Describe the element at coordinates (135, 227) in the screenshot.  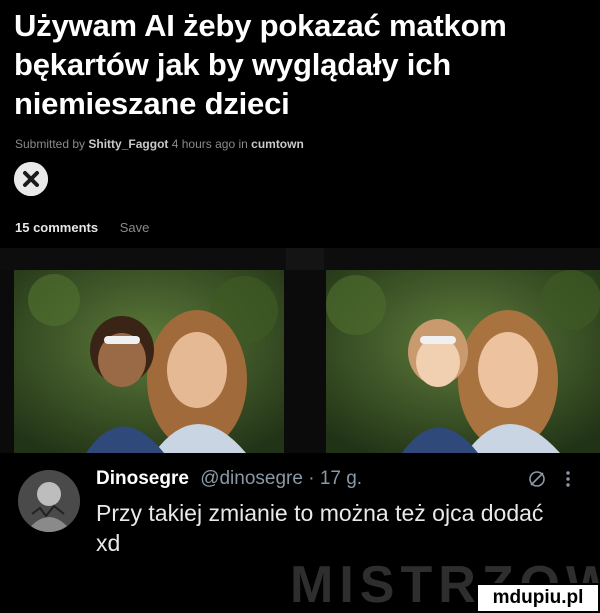
I see `save-link: Save` at that location.